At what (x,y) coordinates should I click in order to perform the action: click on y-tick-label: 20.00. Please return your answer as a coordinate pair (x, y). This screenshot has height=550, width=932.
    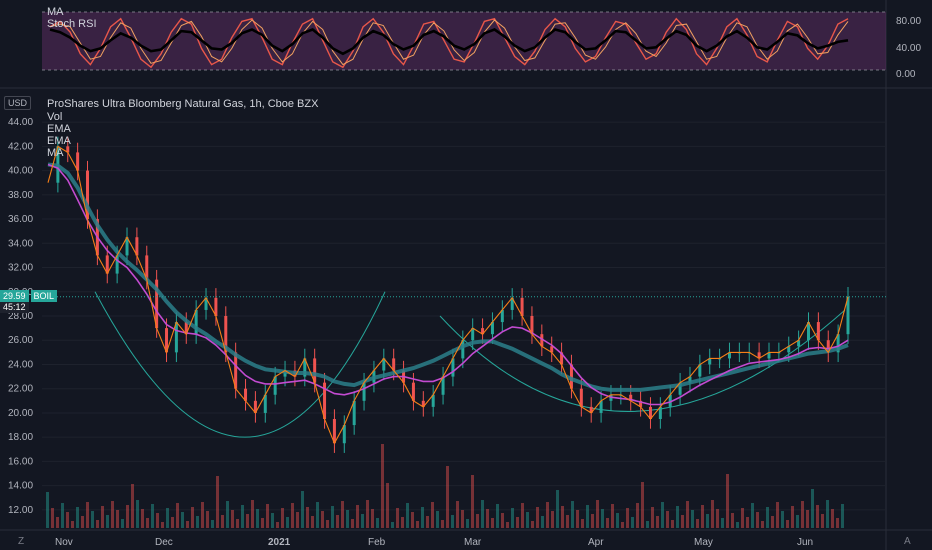
    Looking at the image, I should click on (20, 413).